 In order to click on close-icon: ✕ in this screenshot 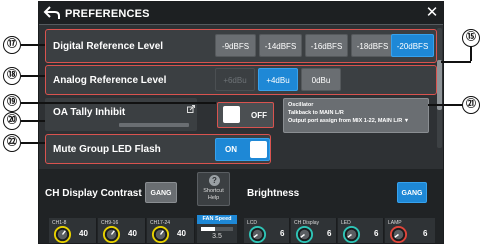, I will do `click(432, 13)`.